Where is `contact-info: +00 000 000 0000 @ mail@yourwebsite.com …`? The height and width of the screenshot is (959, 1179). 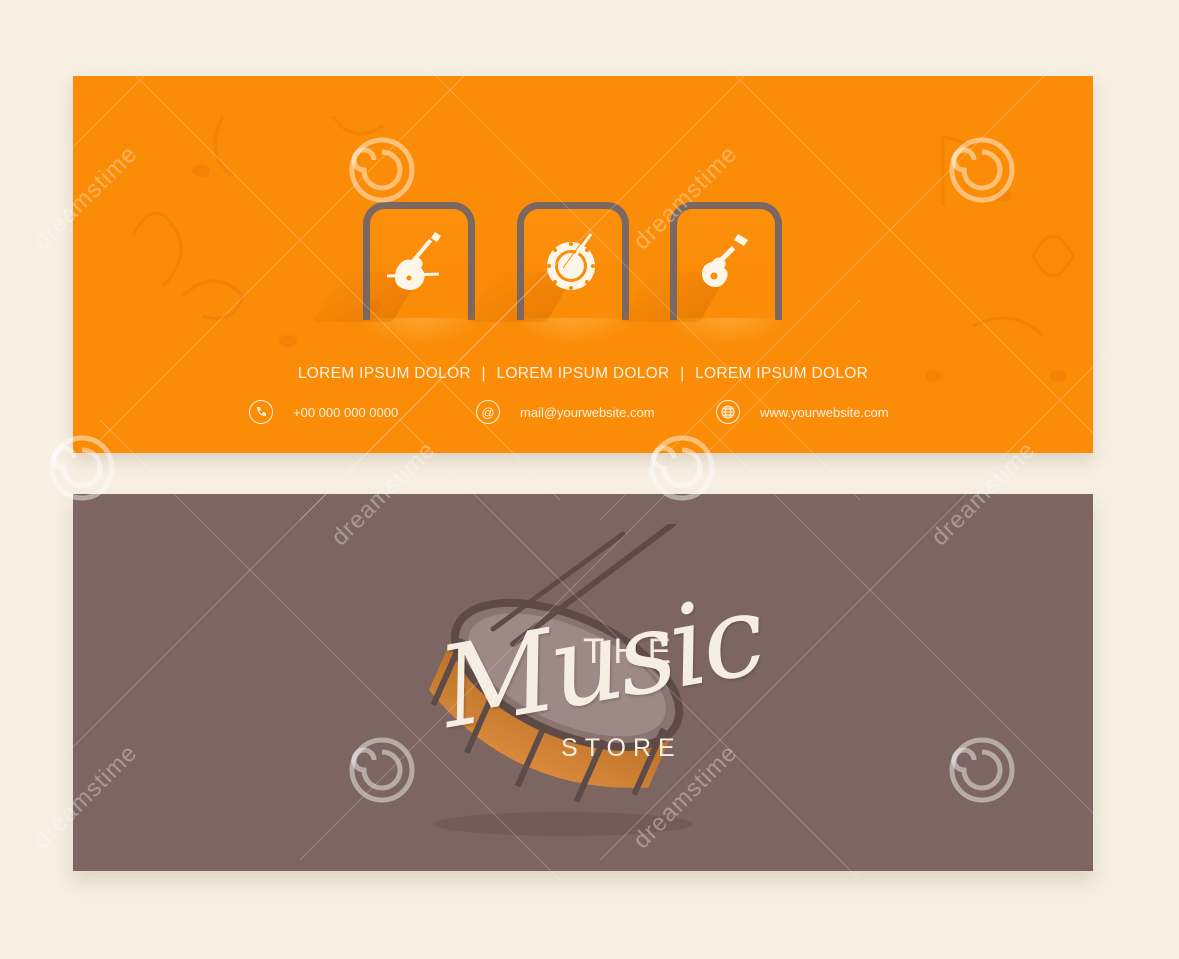 contact-info: +00 000 000 0000 @ mail@yourwebsite.com … is located at coordinates (583, 412).